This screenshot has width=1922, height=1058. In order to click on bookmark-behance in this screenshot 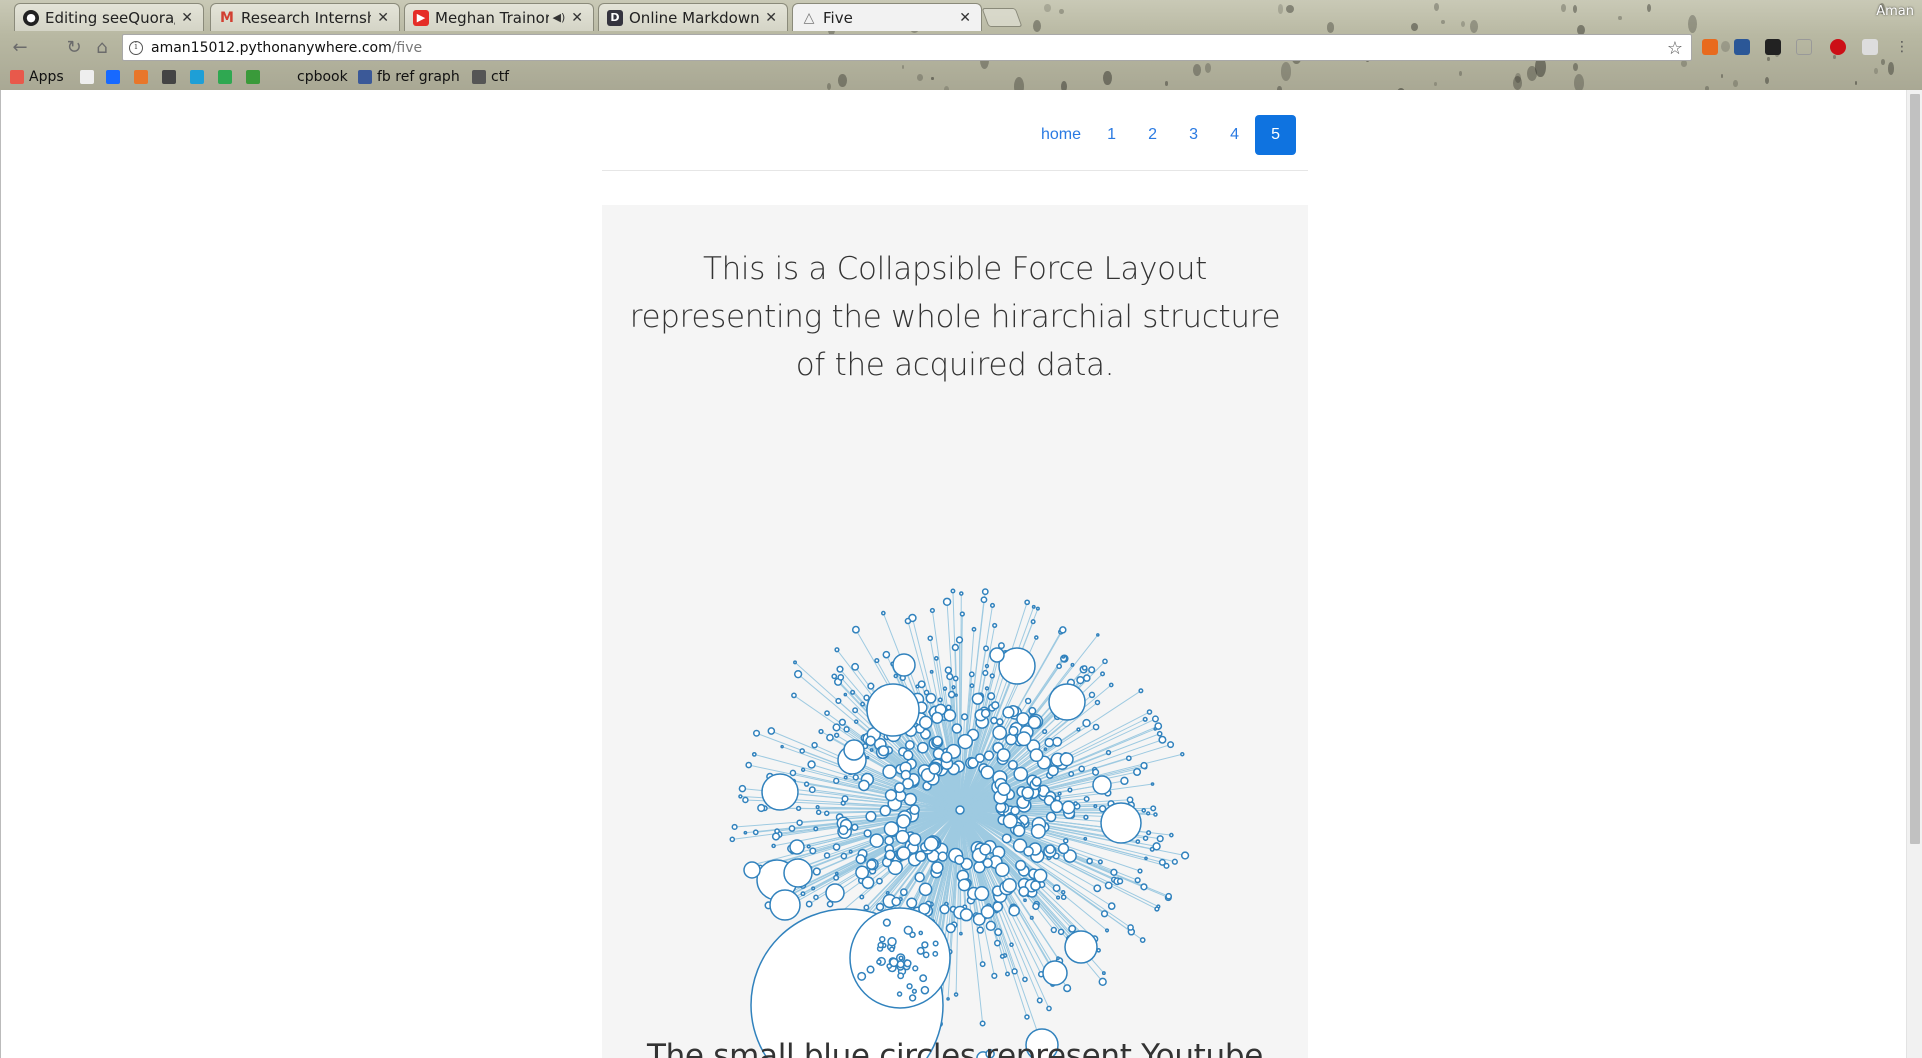, I will do `click(115, 77)`.